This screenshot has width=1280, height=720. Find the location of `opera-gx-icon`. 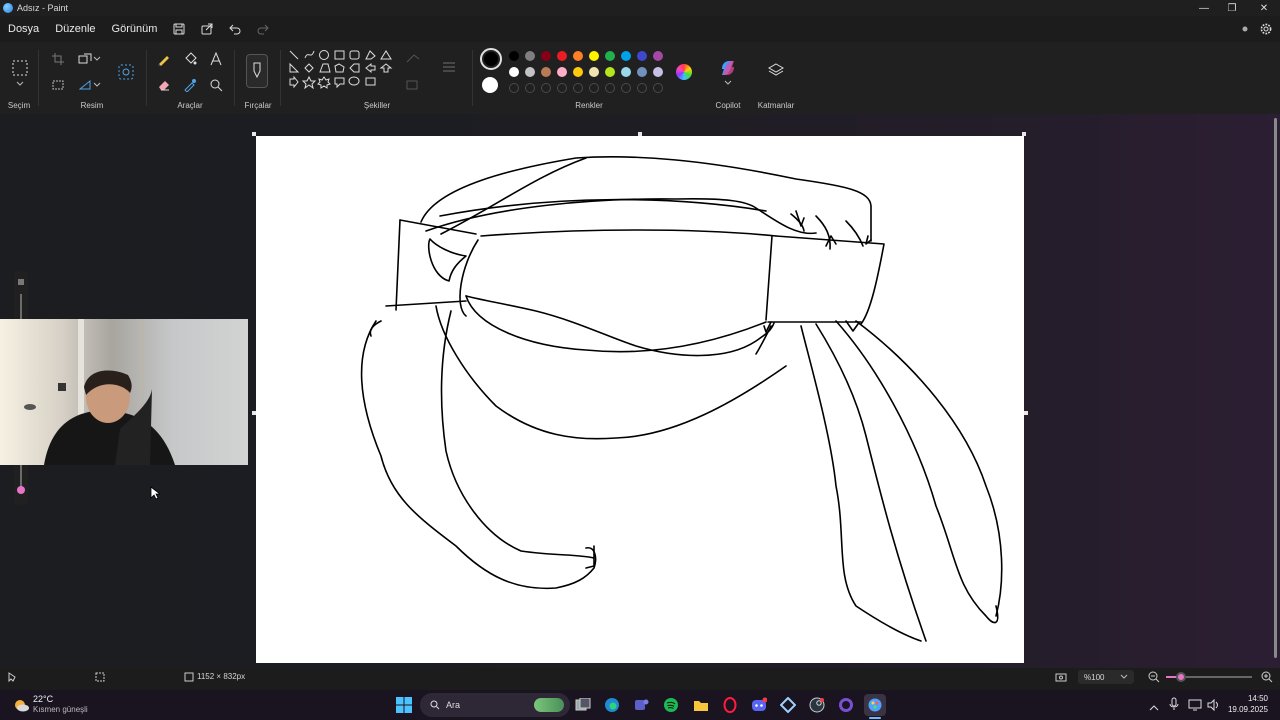

opera-gx-icon is located at coordinates (730, 705).